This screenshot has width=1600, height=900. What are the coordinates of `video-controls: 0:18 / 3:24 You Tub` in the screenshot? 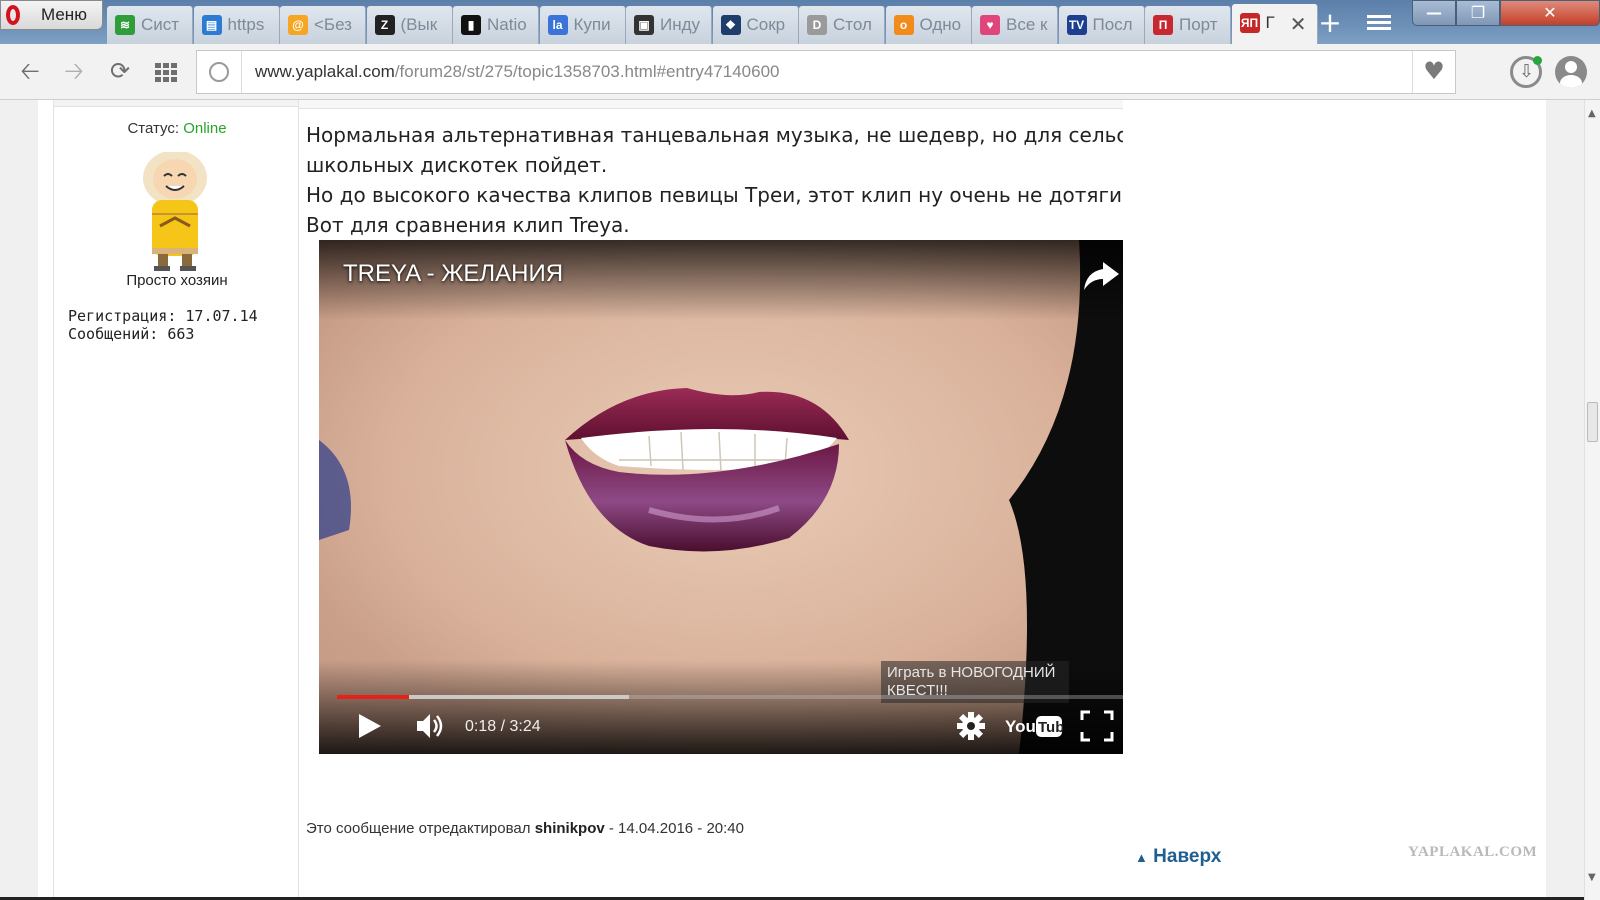 It's located at (731, 728).